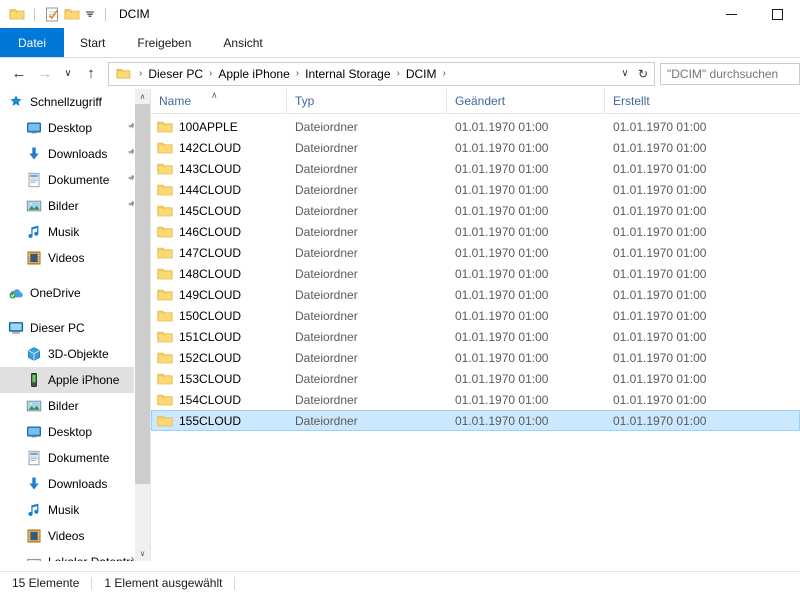 This screenshot has width=800, height=594. Describe the element at coordinates (214, 95) in the screenshot. I see `sort-ascending-icon: ∧` at that location.